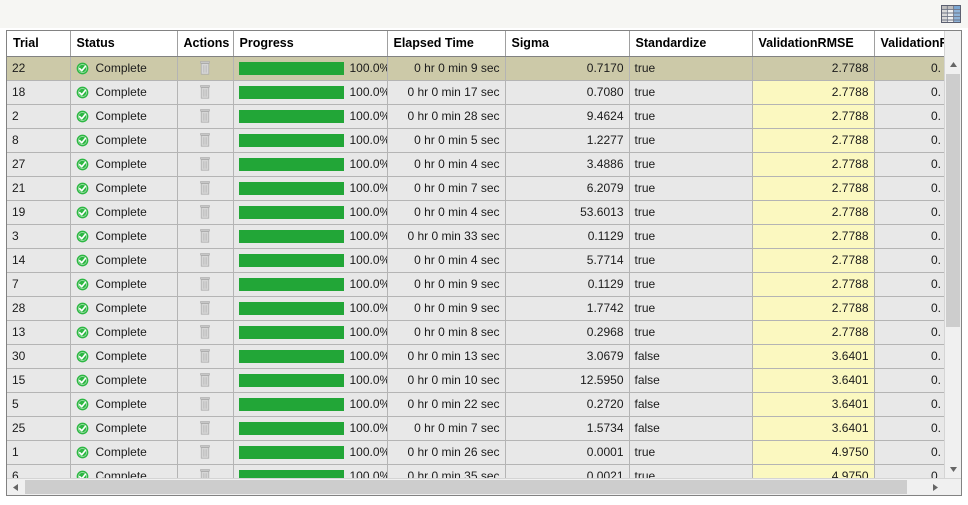 Image resolution: width=968 pixels, height=505 pixels. Describe the element at coordinates (39, 44) in the screenshot. I see `column-header-trial: Trial` at that location.